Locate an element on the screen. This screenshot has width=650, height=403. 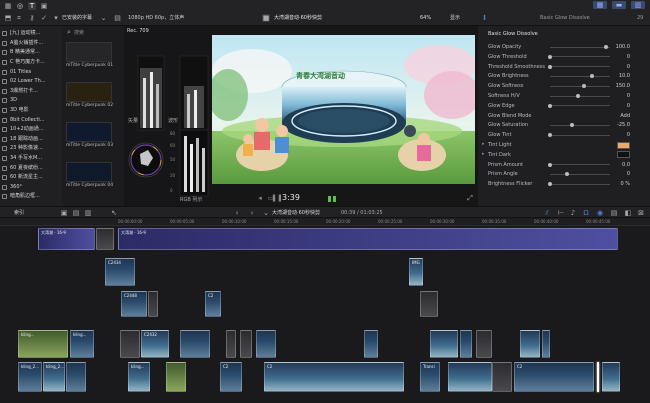
snapping-icon: ⫽ is located at coordinates (547, 213).